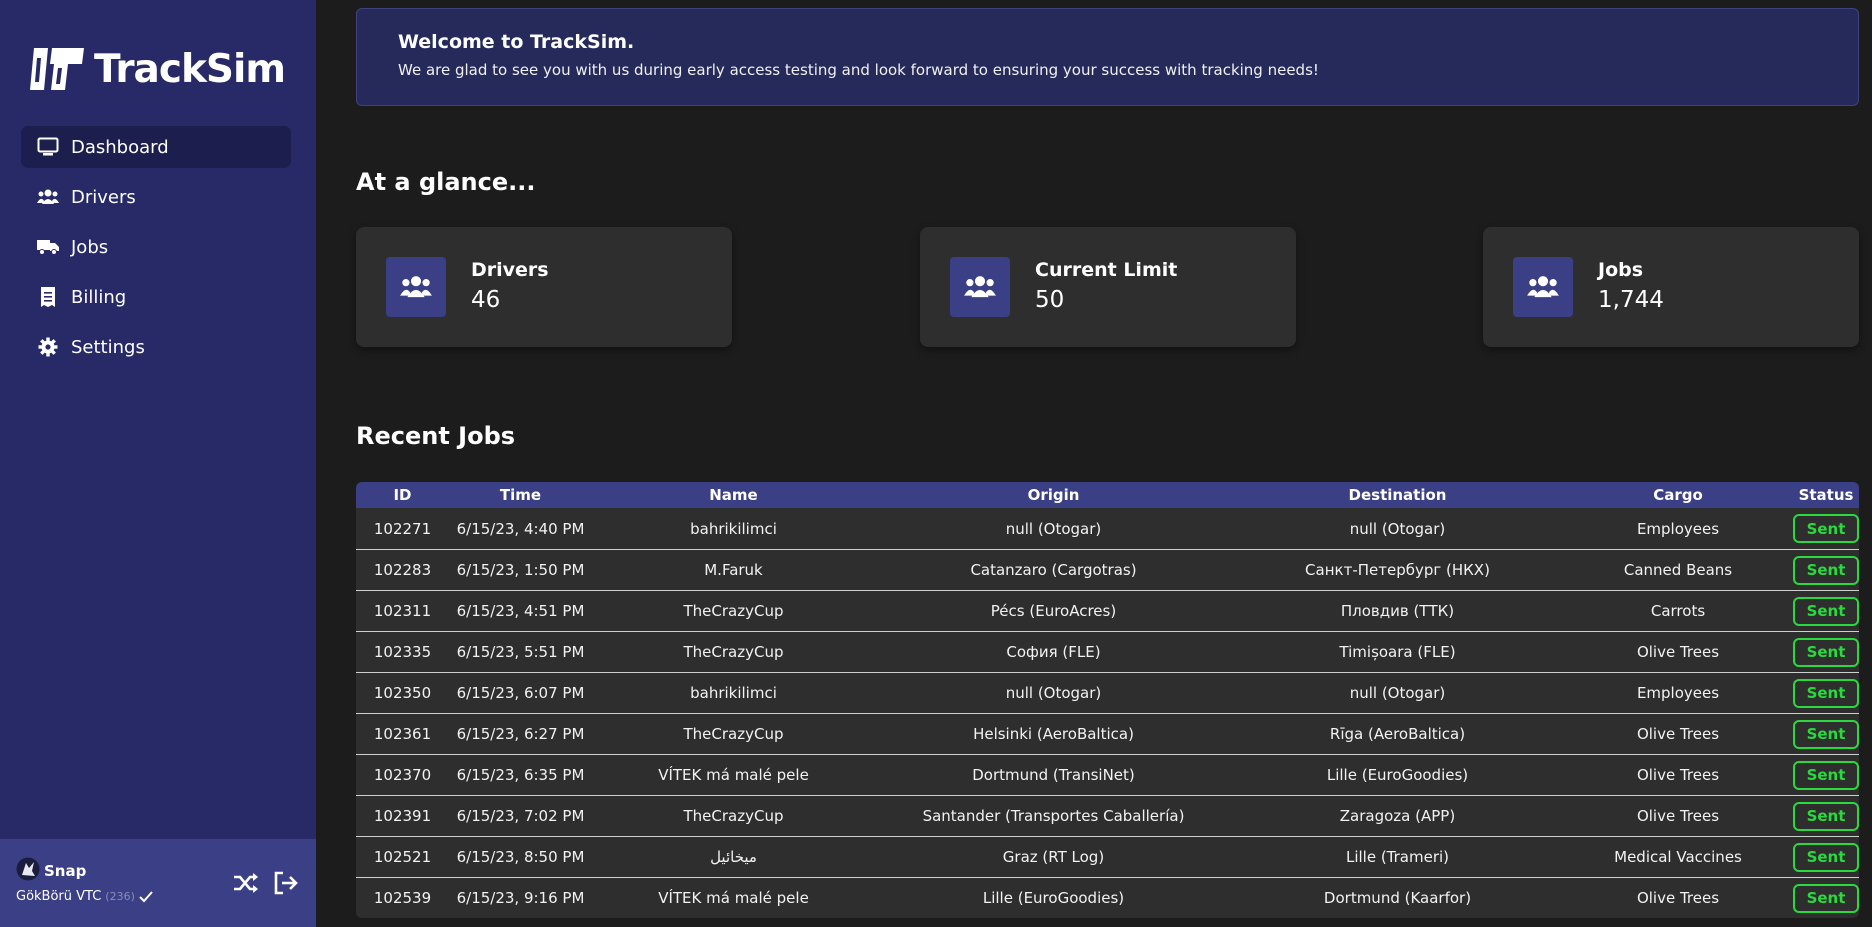 The image size is (1872, 927). I want to click on job-origin-cell: Pécs (EuroAcres), so click(1053, 611).